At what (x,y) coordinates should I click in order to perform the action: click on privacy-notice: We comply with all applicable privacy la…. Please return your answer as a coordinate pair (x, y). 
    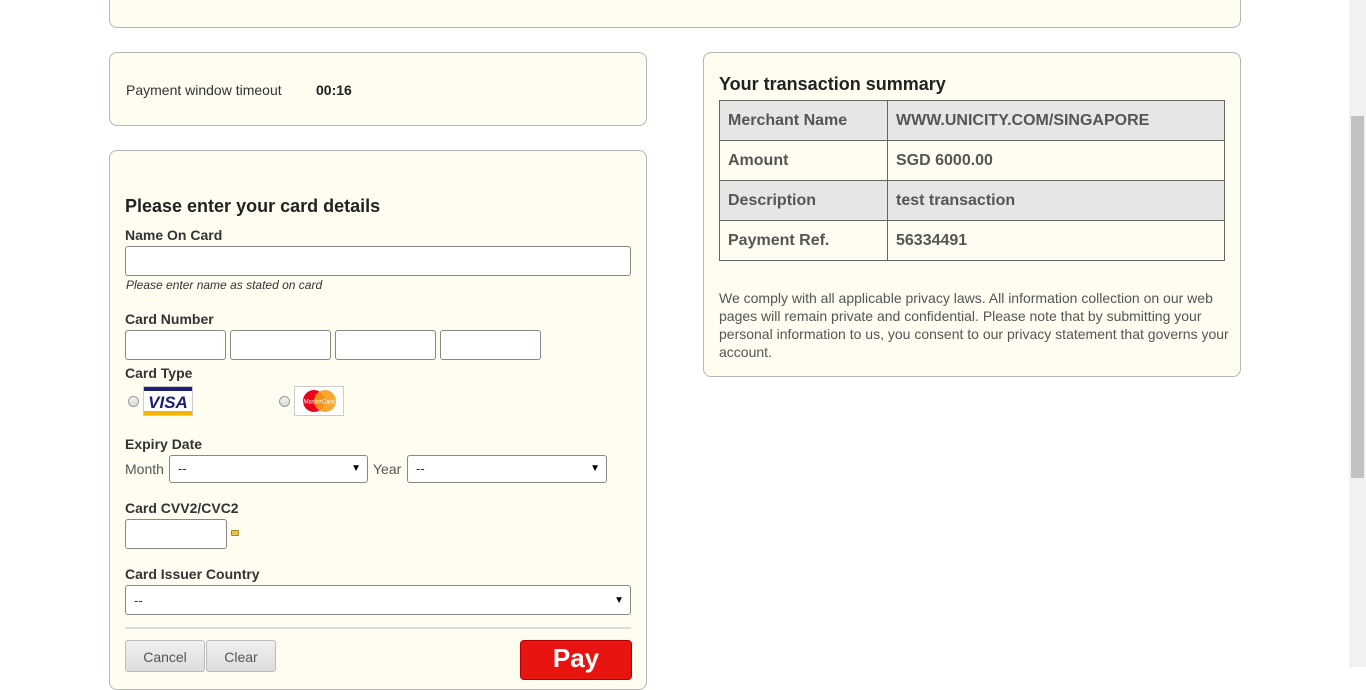
    Looking at the image, I should click on (974, 325).